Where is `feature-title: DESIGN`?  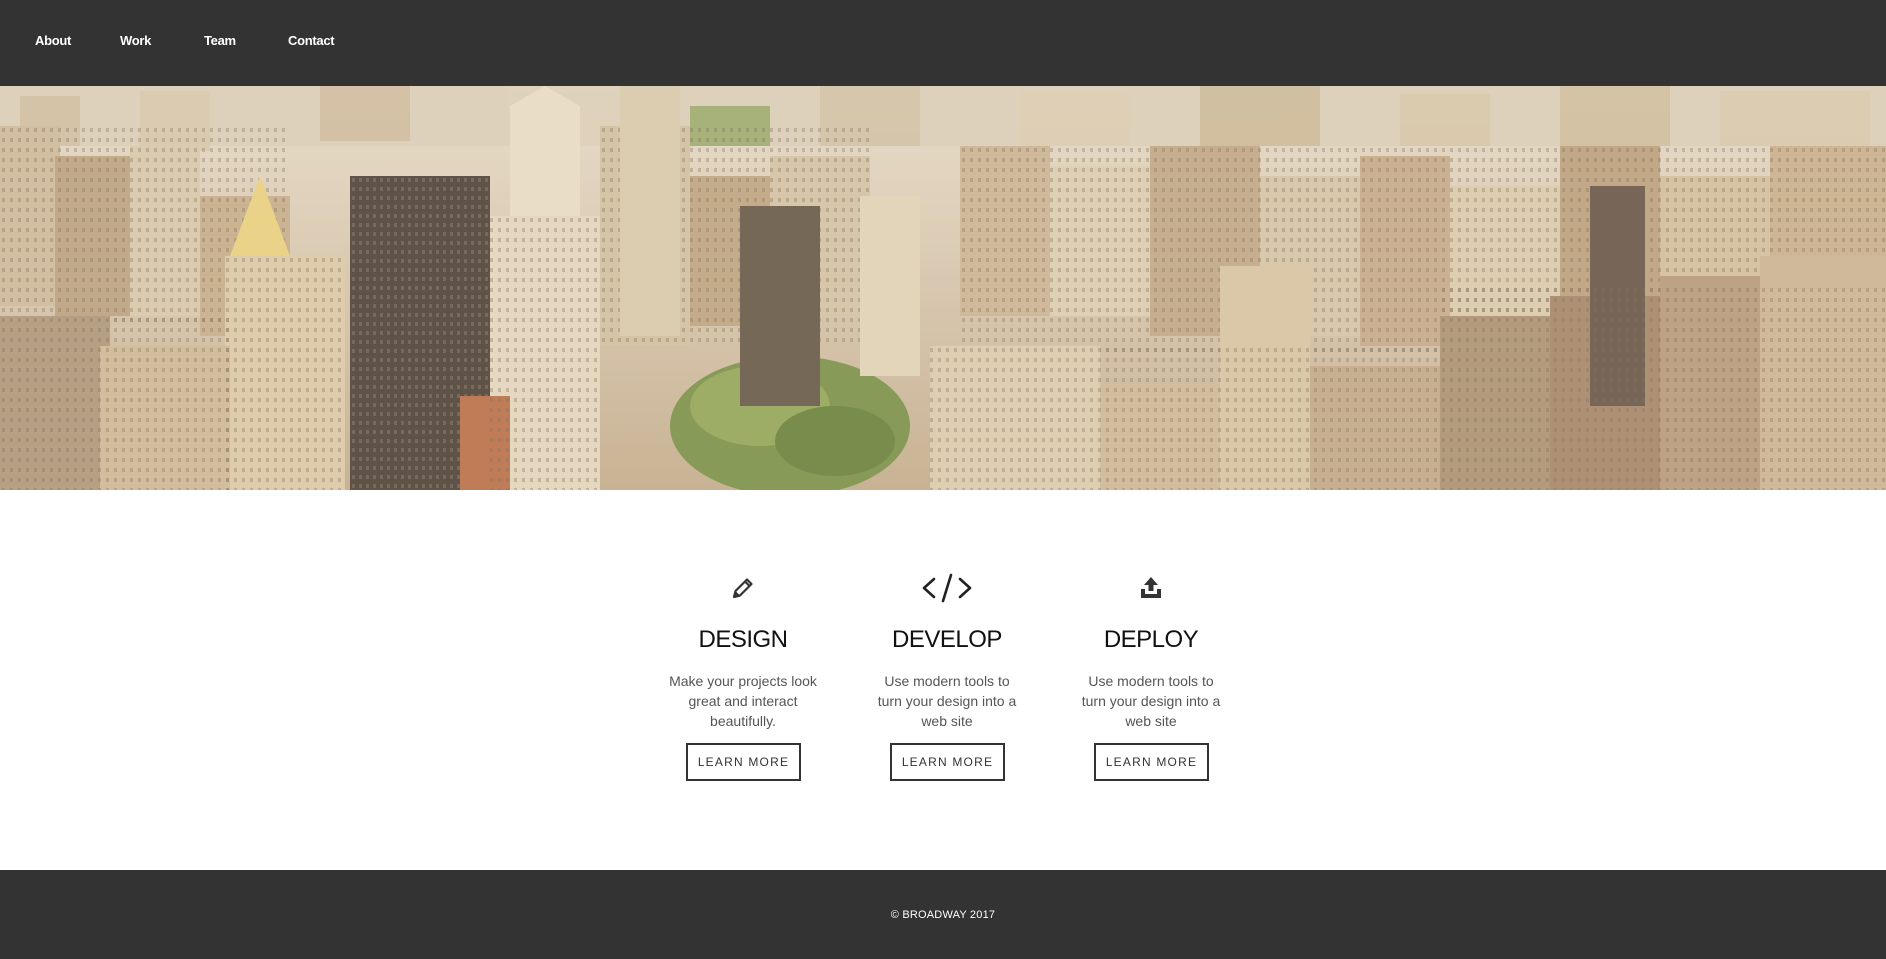 feature-title: DESIGN is located at coordinates (743, 639).